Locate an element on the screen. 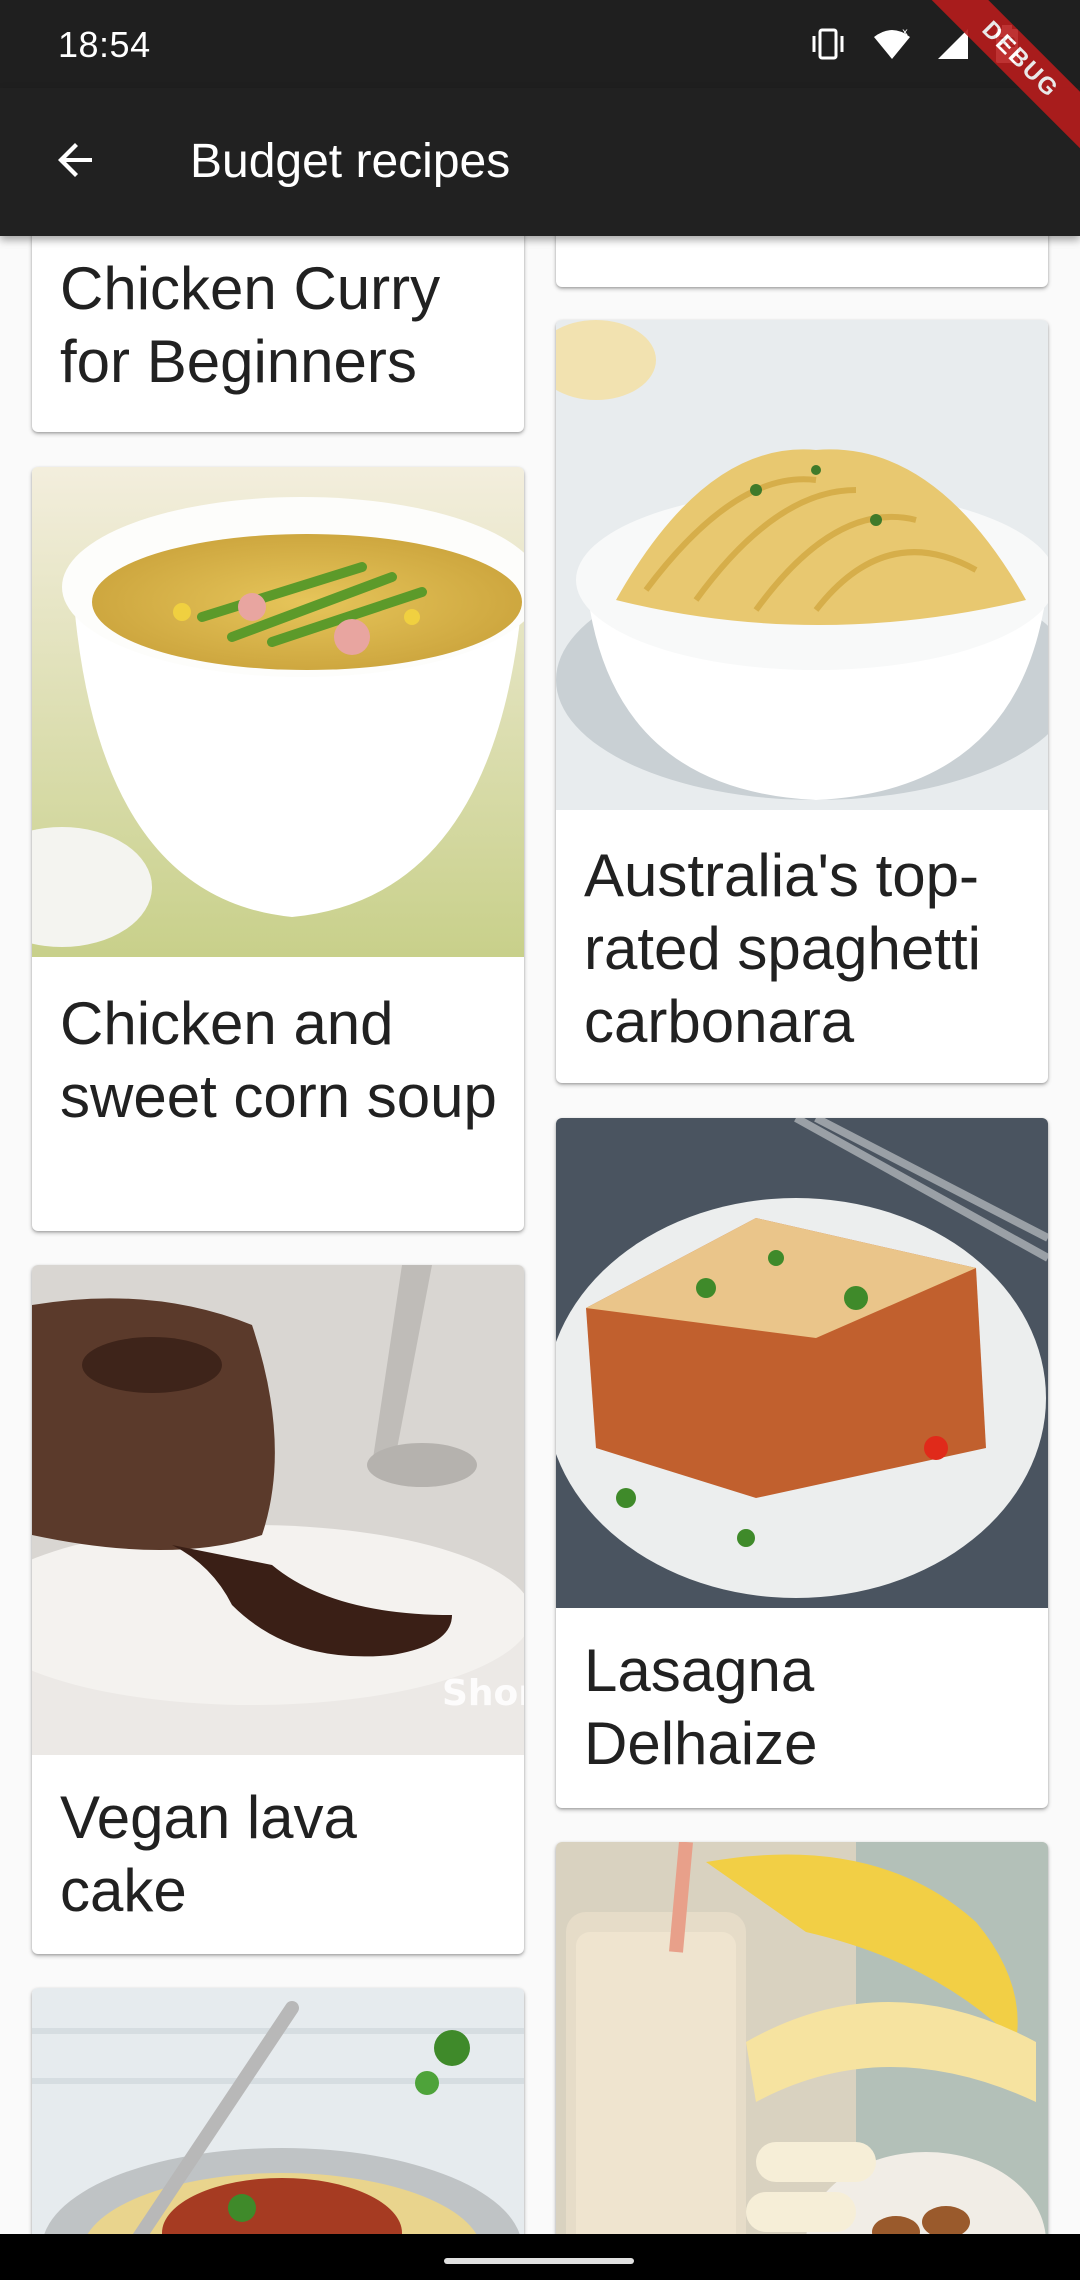  back-button is located at coordinates (76, 162).